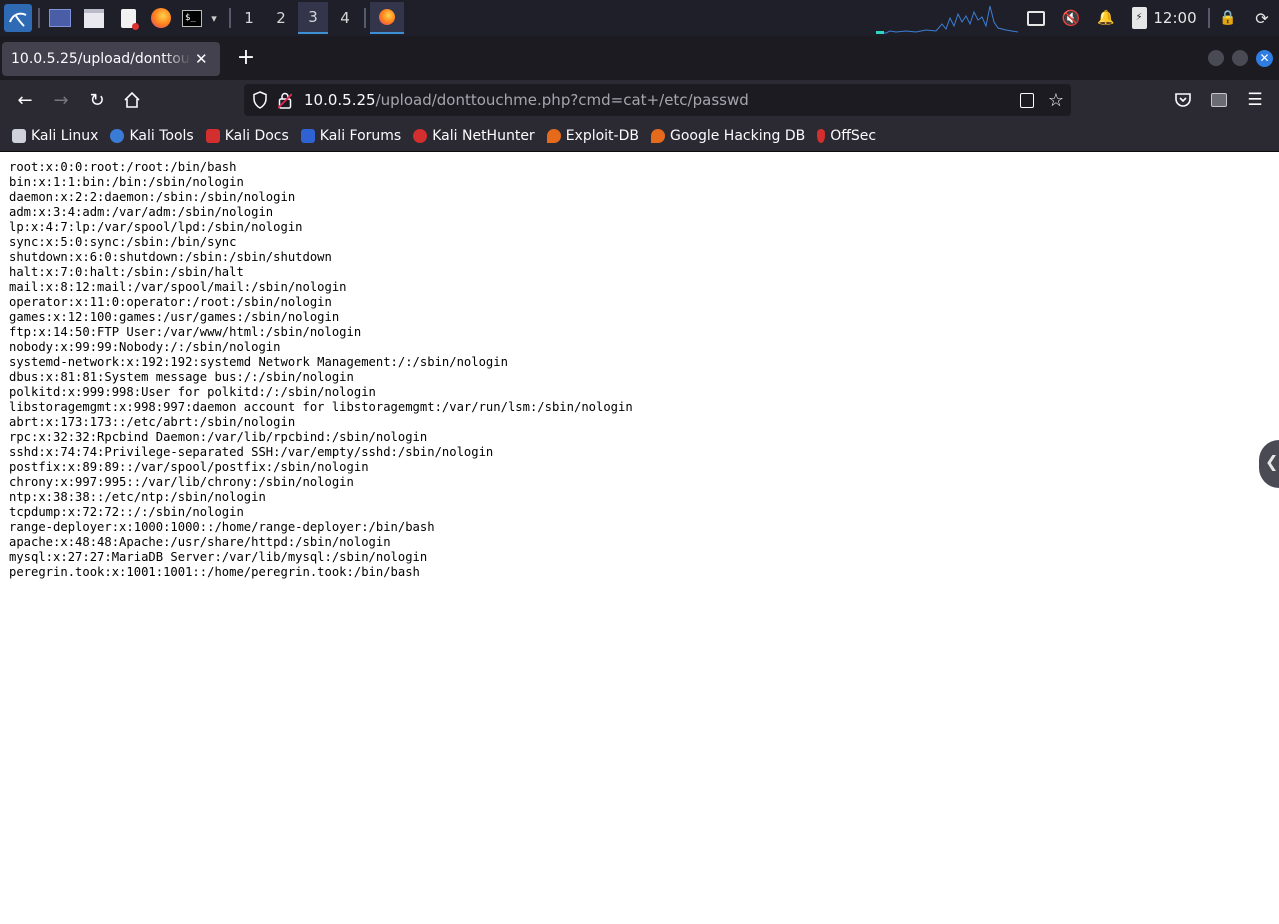  I want to click on reload-icon: ↻, so click(97, 100).